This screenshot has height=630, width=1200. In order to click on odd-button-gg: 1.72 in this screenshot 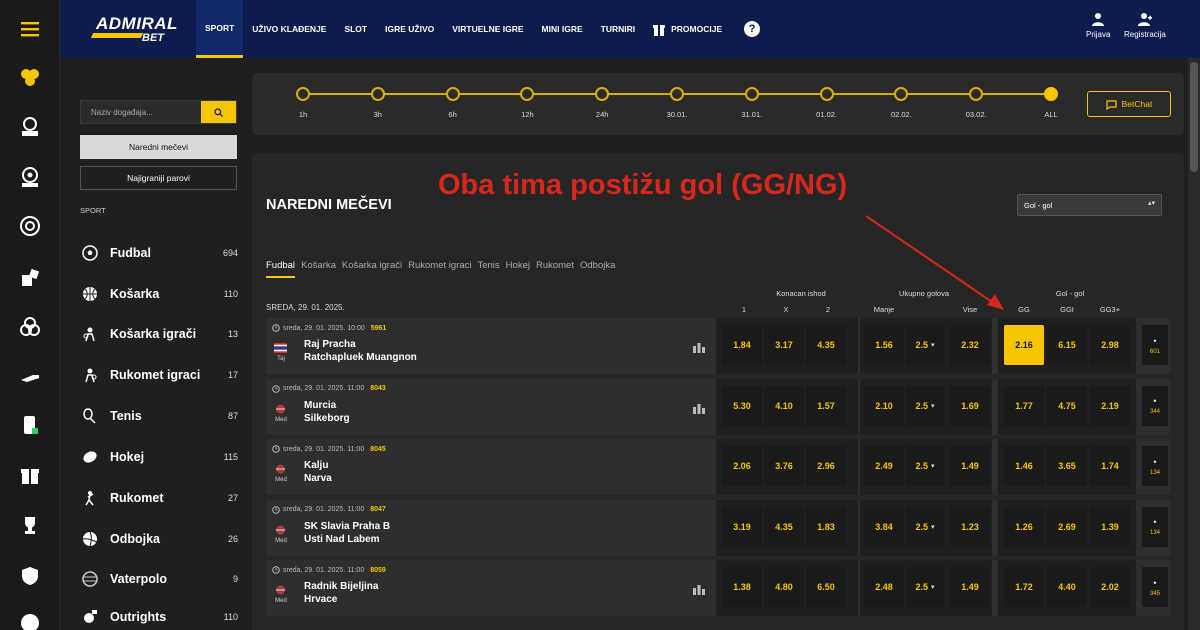, I will do `click(1024, 587)`.